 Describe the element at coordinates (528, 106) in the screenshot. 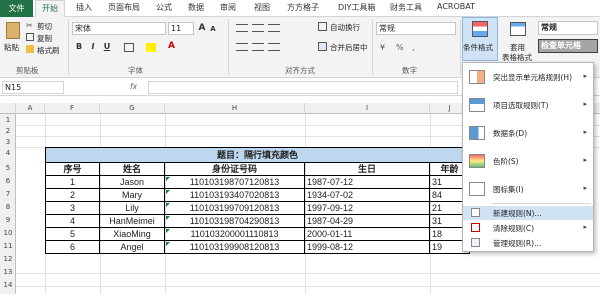

I see `menu-item-top-bottom-rules: 项目选取规则(T) ▸` at that location.